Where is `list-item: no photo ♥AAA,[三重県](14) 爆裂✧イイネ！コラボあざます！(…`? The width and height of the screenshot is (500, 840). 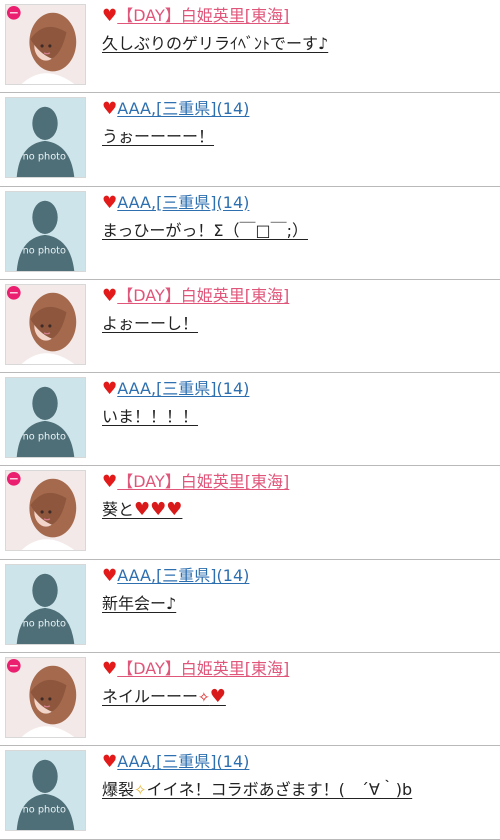 list-item: no photo ♥AAA,[三重県](14) 爆裂✧イイネ！コラボあざます！(… is located at coordinates (250, 793).